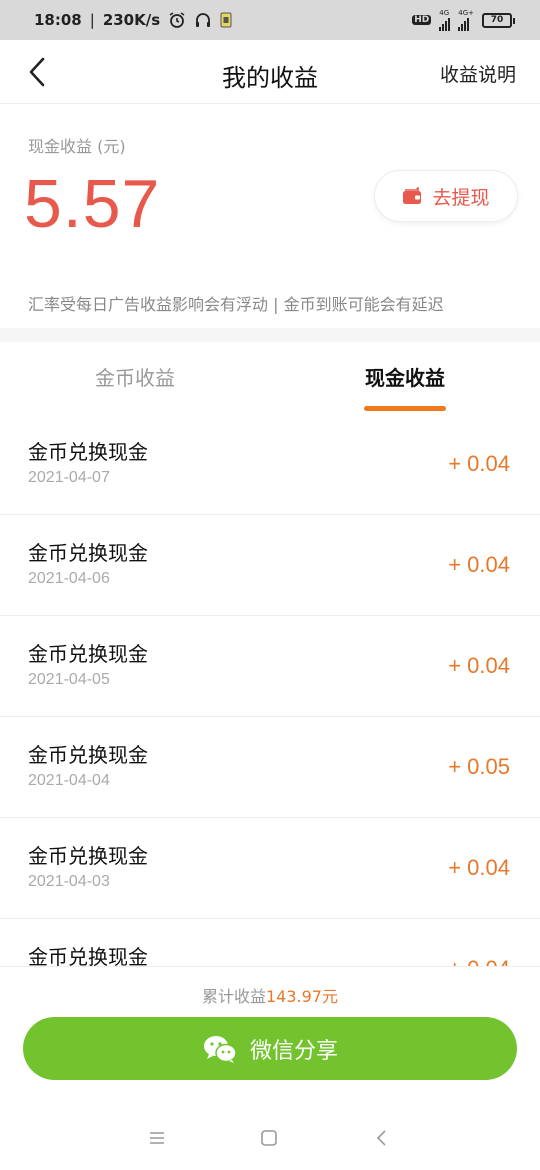 This screenshot has height=1170, width=540. What do you see at coordinates (405, 408) in the screenshot?
I see `active-tab-indicator` at bounding box center [405, 408].